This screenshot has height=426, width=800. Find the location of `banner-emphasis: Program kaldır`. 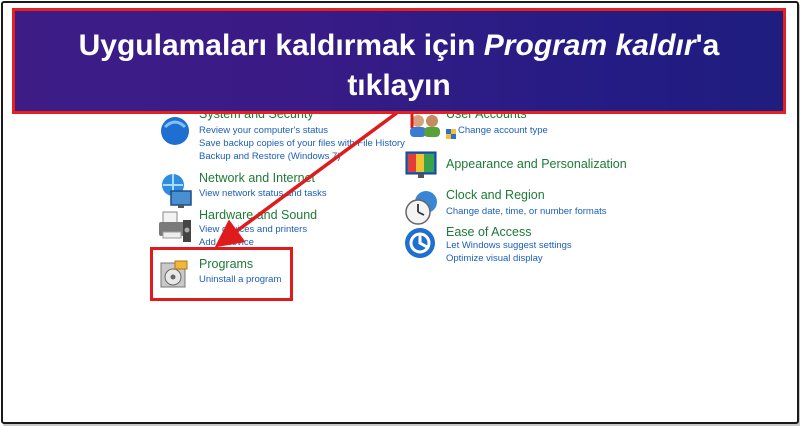

banner-emphasis: Program kaldır is located at coordinates (589, 45).